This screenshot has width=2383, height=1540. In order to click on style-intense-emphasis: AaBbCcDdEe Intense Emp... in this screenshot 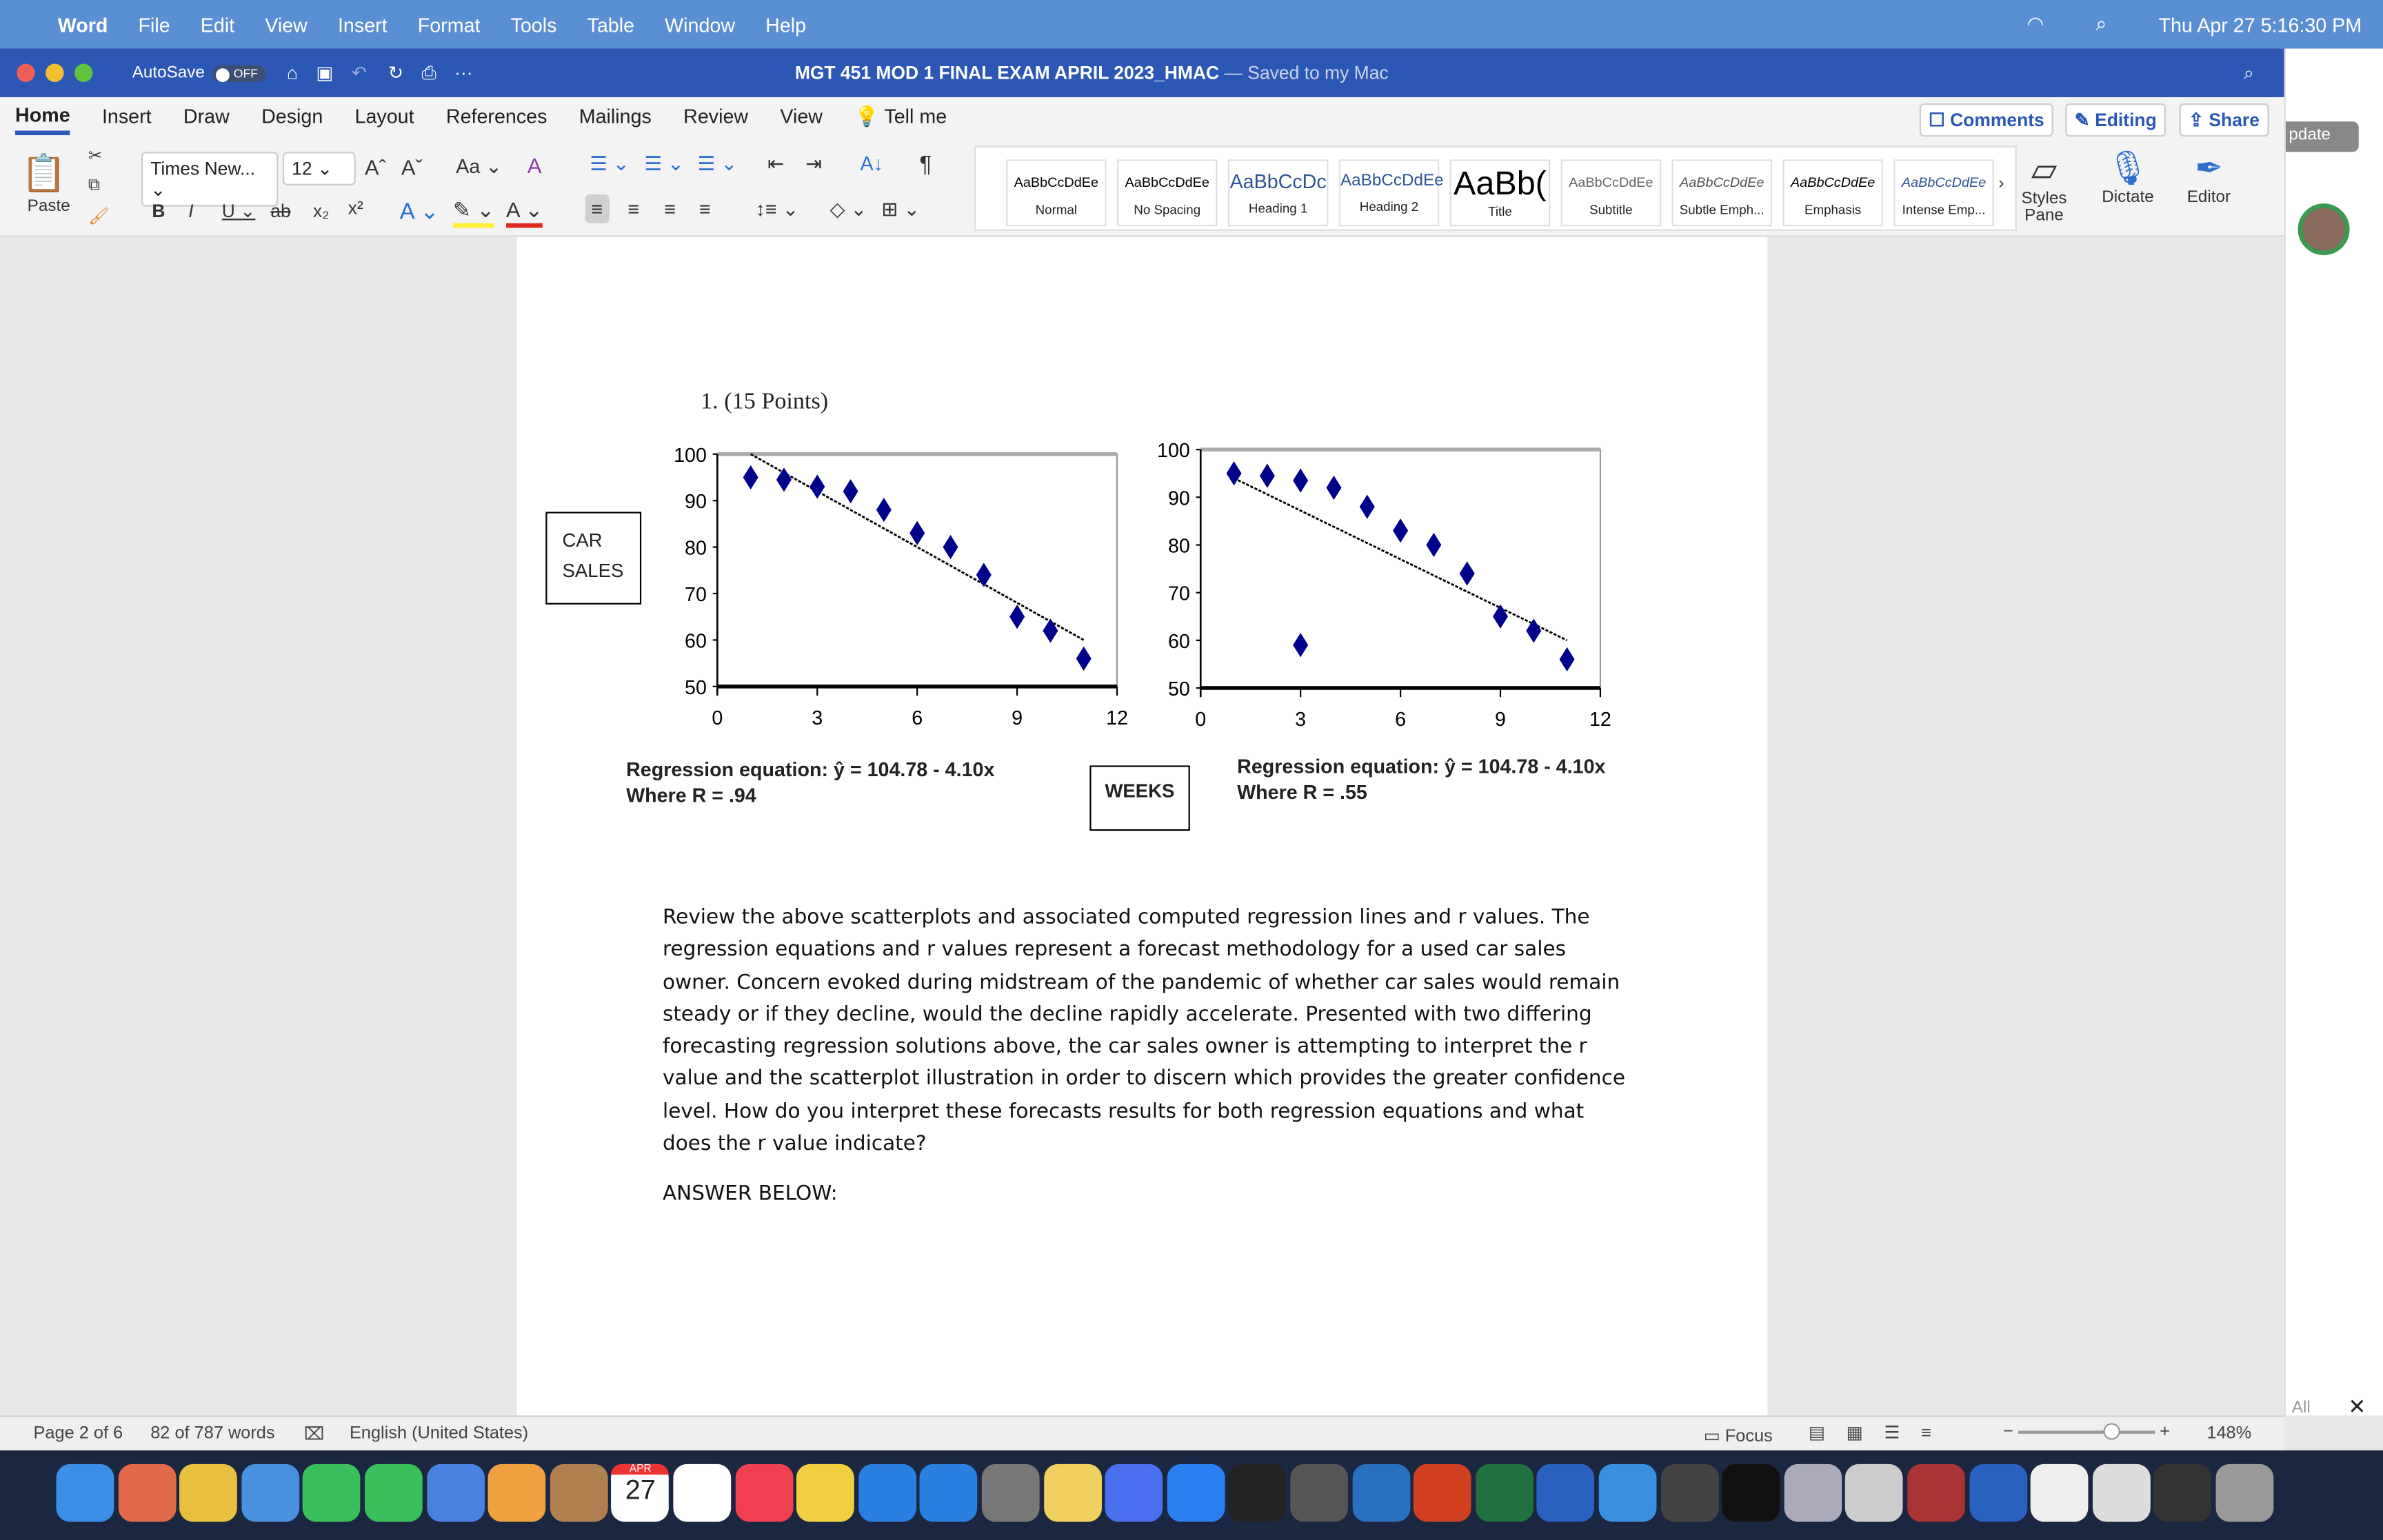, I will do `click(1943, 193)`.